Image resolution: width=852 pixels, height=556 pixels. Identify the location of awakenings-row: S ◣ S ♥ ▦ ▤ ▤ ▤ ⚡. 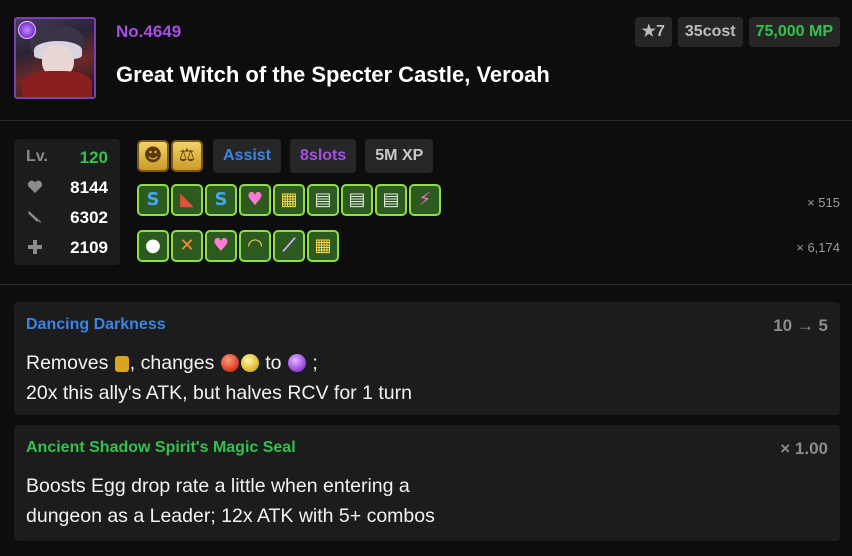
(289, 200).